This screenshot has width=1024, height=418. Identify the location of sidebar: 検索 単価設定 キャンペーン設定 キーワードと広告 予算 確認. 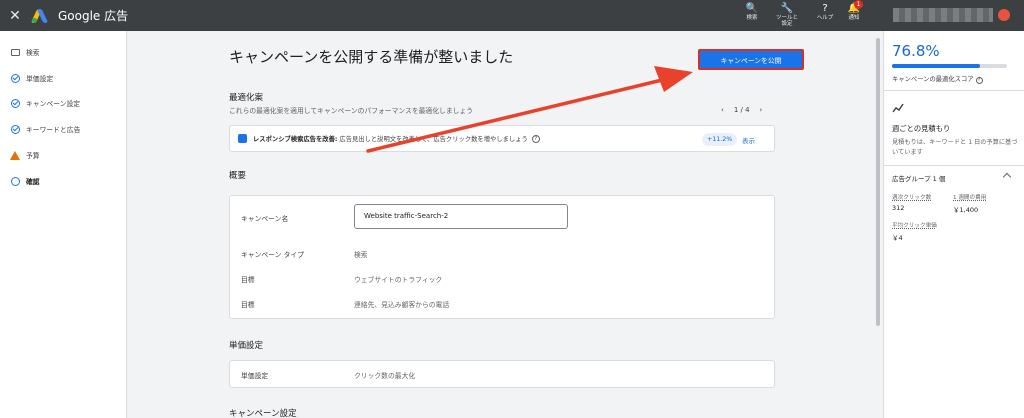
(63, 224).